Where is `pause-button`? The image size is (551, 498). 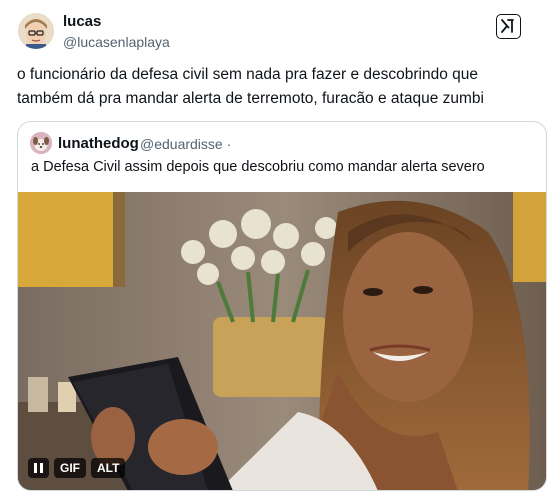
pause-button is located at coordinates (38, 468).